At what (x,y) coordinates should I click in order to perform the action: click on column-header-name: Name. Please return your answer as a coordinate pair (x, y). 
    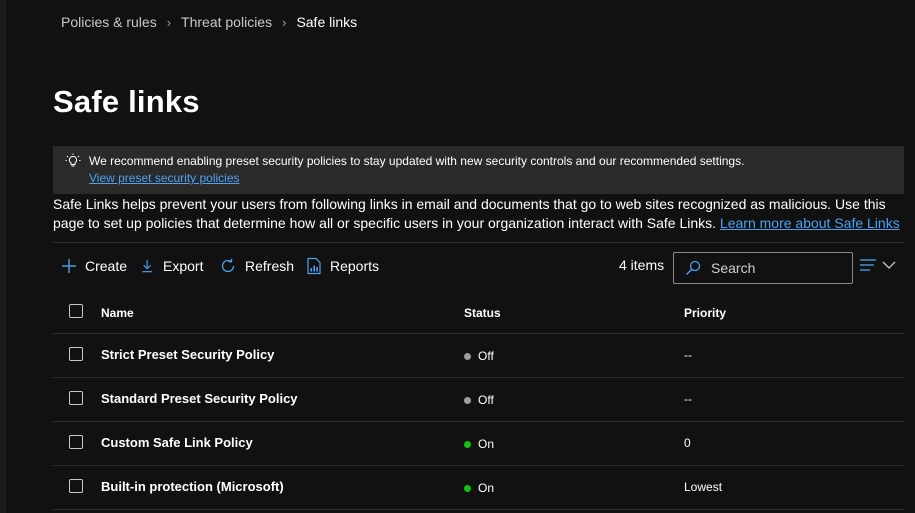
    Looking at the image, I should click on (117, 313).